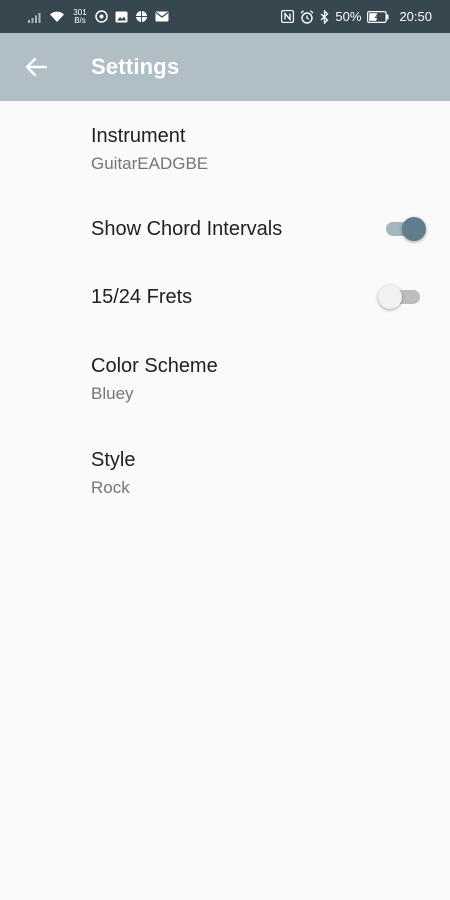  Describe the element at coordinates (225, 16) in the screenshot. I see `status-bar: 301 B/s 50% 20:50` at that location.